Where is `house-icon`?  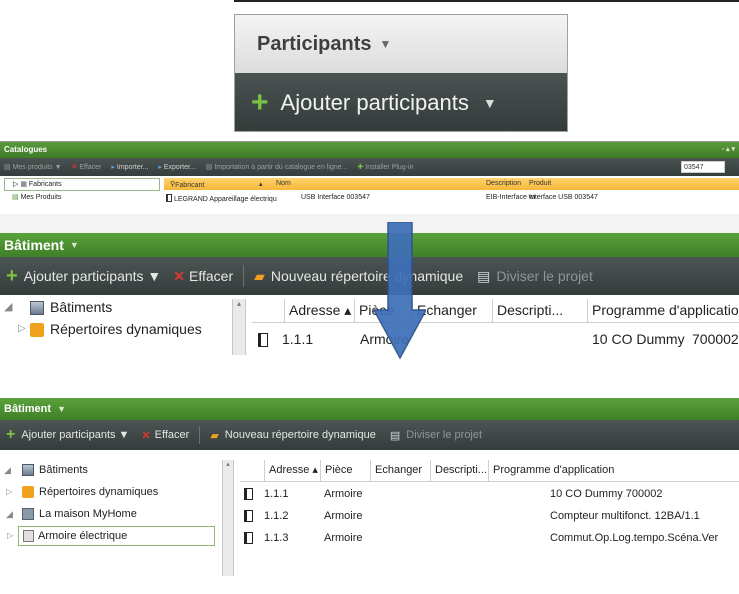
house-icon is located at coordinates (28, 514).